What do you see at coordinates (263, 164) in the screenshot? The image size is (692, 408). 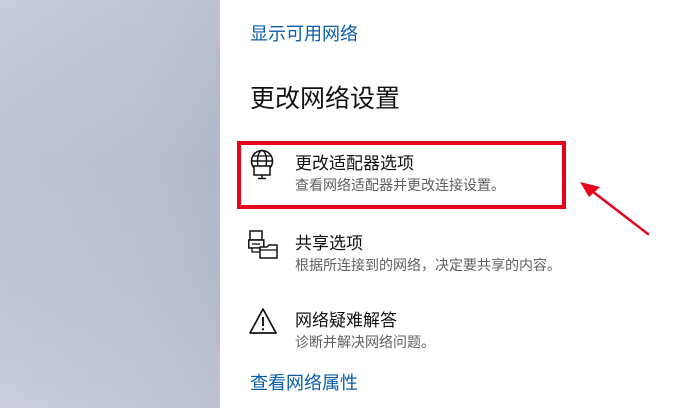 I see `globe-monitor-icon` at bounding box center [263, 164].